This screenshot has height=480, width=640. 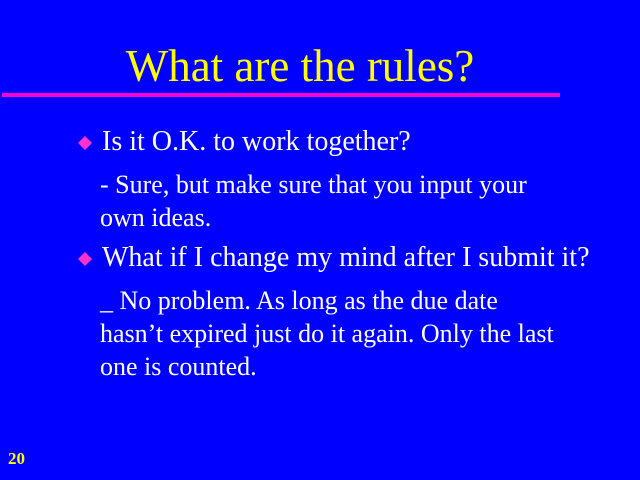 I want to click on title-underline, so click(x=281, y=95).